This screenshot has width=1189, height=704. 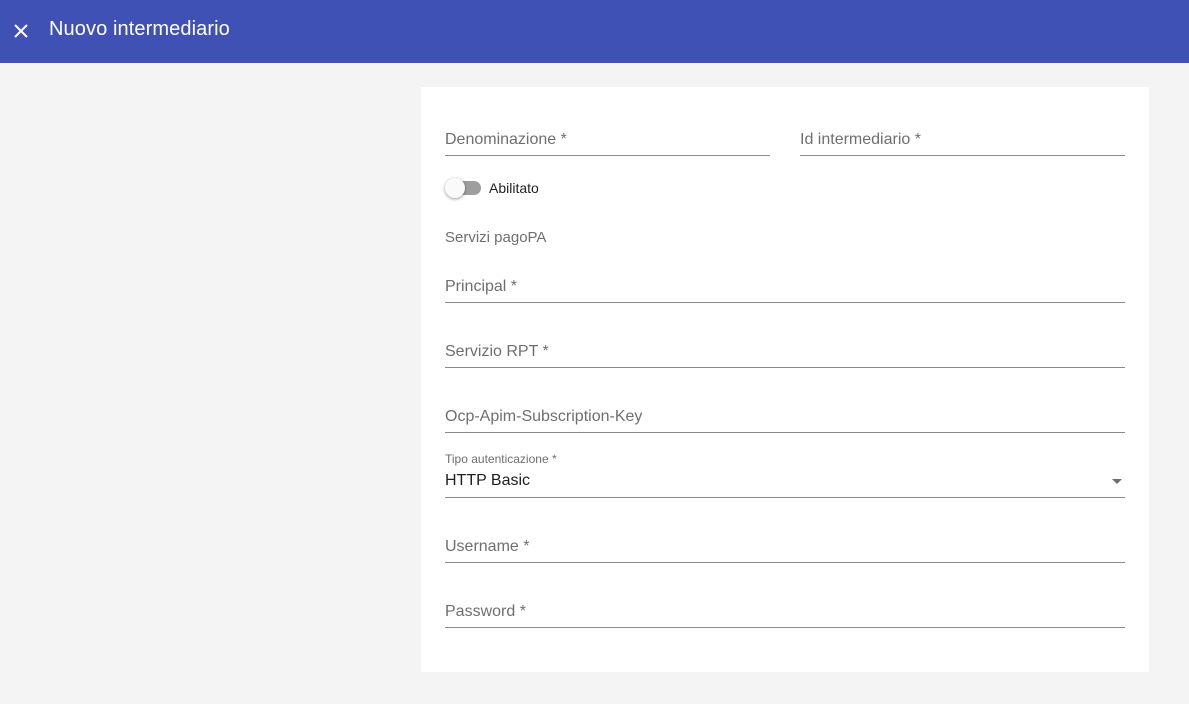 I want to click on close-button, so click(x=21, y=31).